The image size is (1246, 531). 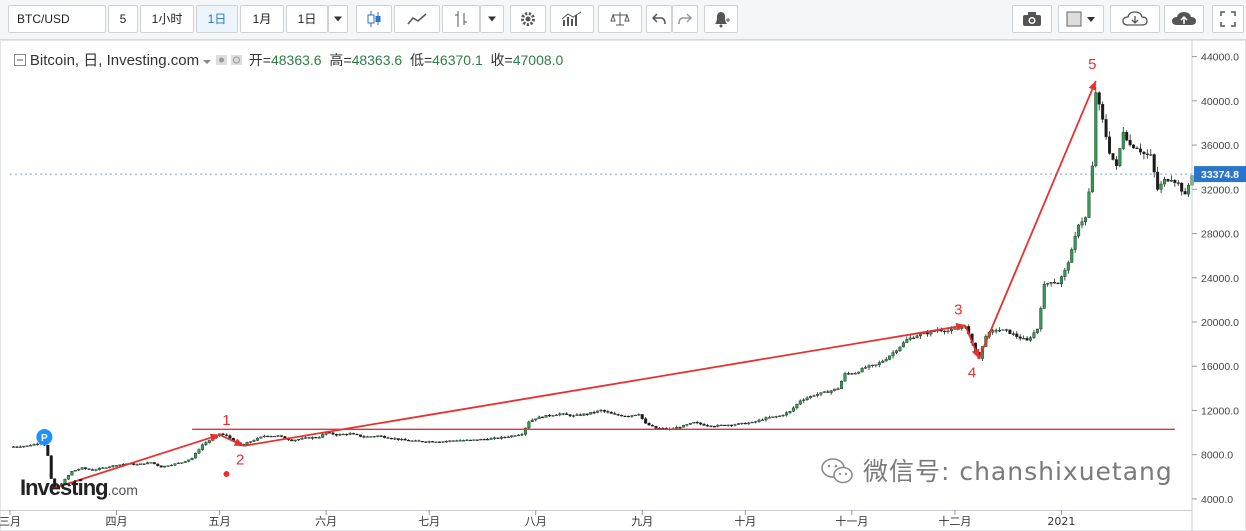 I want to click on interval-dropdown-button, so click(x=338, y=19).